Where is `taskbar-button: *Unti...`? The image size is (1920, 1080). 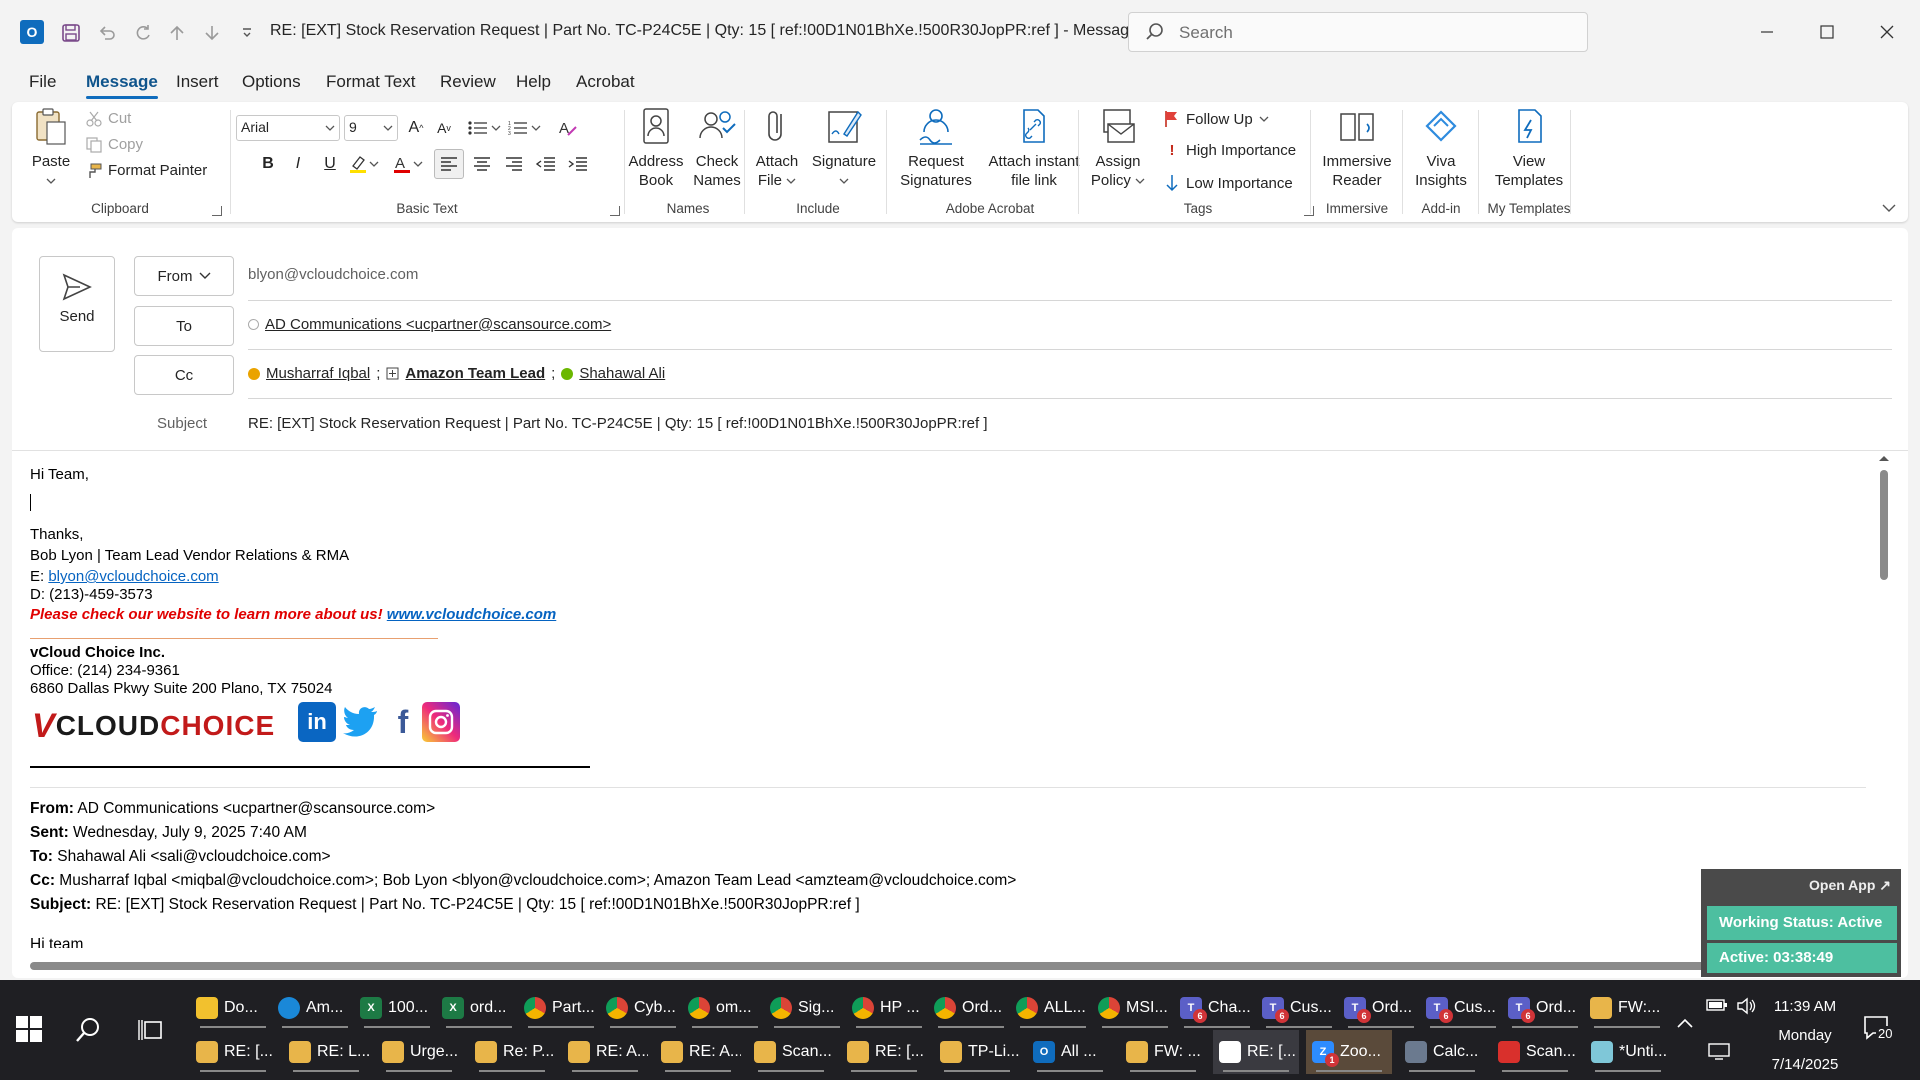 taskbar-button: *Unti... is located at coordinates (1628, 1052).